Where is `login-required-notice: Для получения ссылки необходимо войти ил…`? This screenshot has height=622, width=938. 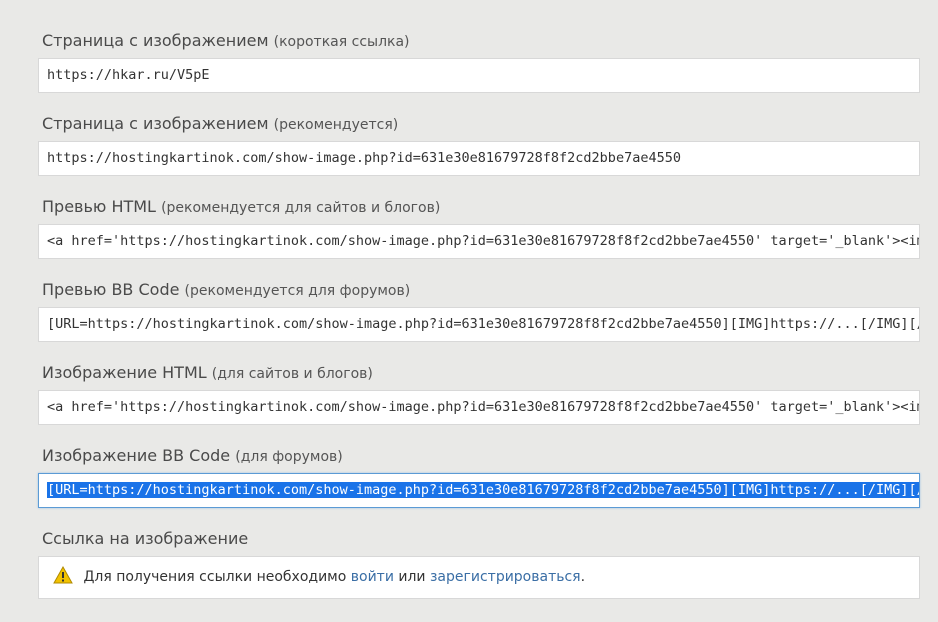
login-required-notice: Для получения ссылки необходимо войти ил… is located at coordinates (479, 577).